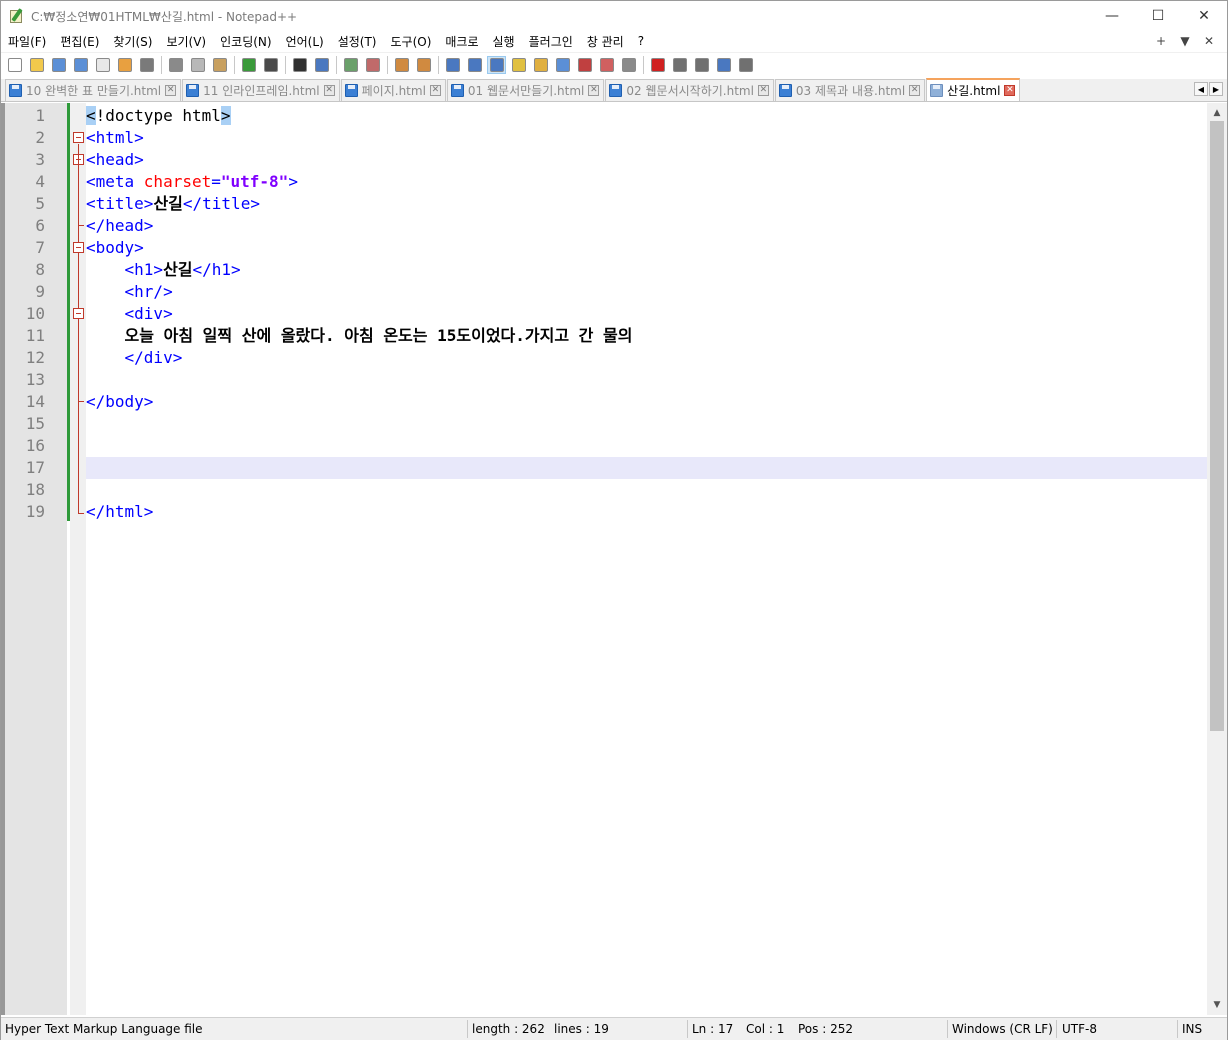 This screenshot has height=1040, width=1228. I want to click on folder-as-workspace-icon-glyph, so click(562, 64).